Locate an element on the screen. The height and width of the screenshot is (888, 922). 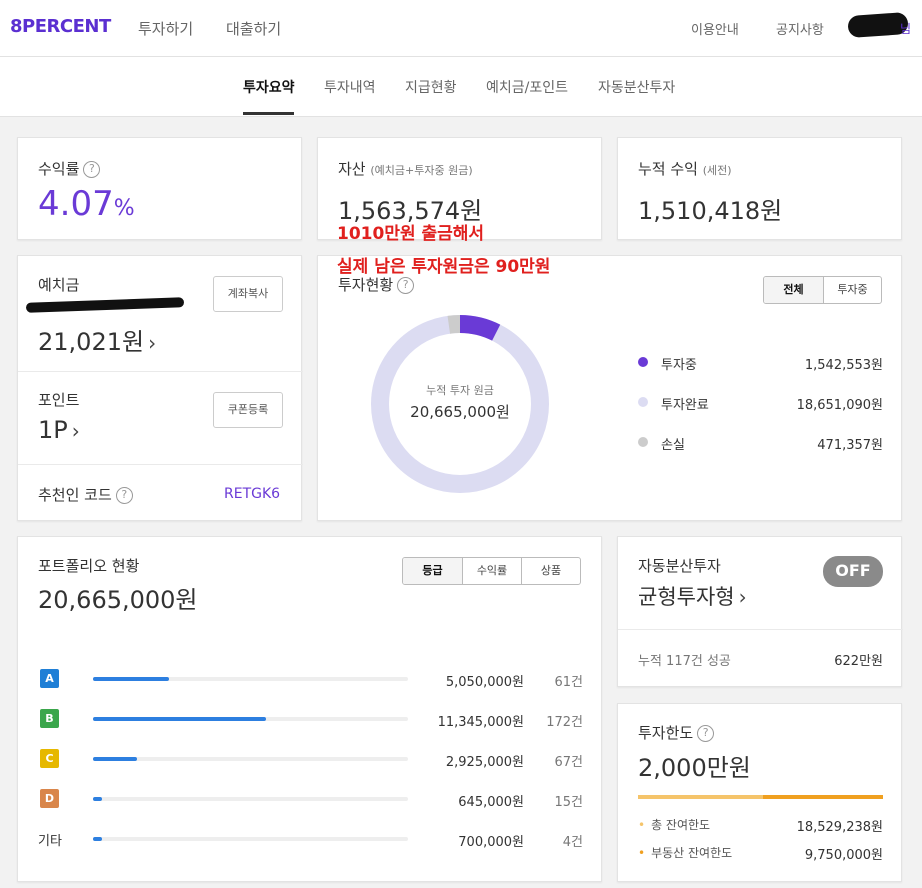
assets-label: 자산 (예치금+투자중 원금) is located at coordinates (405, 169).